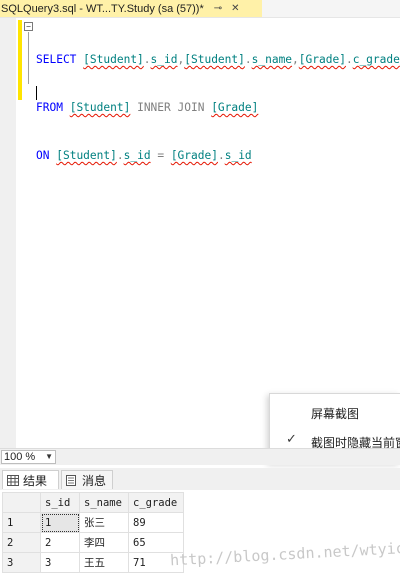  What do you see at coordinates (21, 502) in the screenshot?
I see `grid-corner` at bounding box center [21, 502].